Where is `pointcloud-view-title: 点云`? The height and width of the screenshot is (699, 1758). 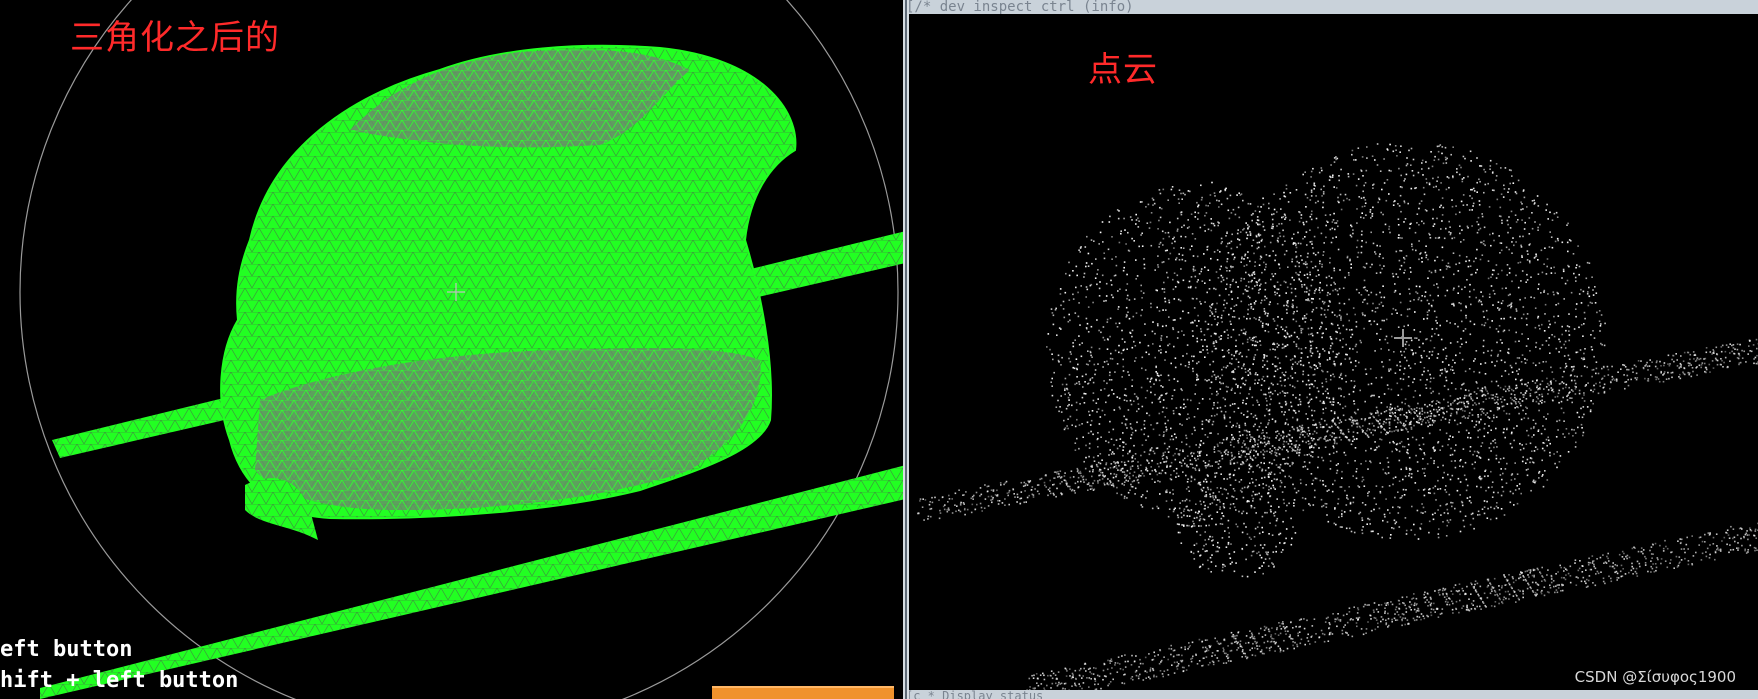 pointcloud-view-title: 点云 is located at coordinates (1123, 70).